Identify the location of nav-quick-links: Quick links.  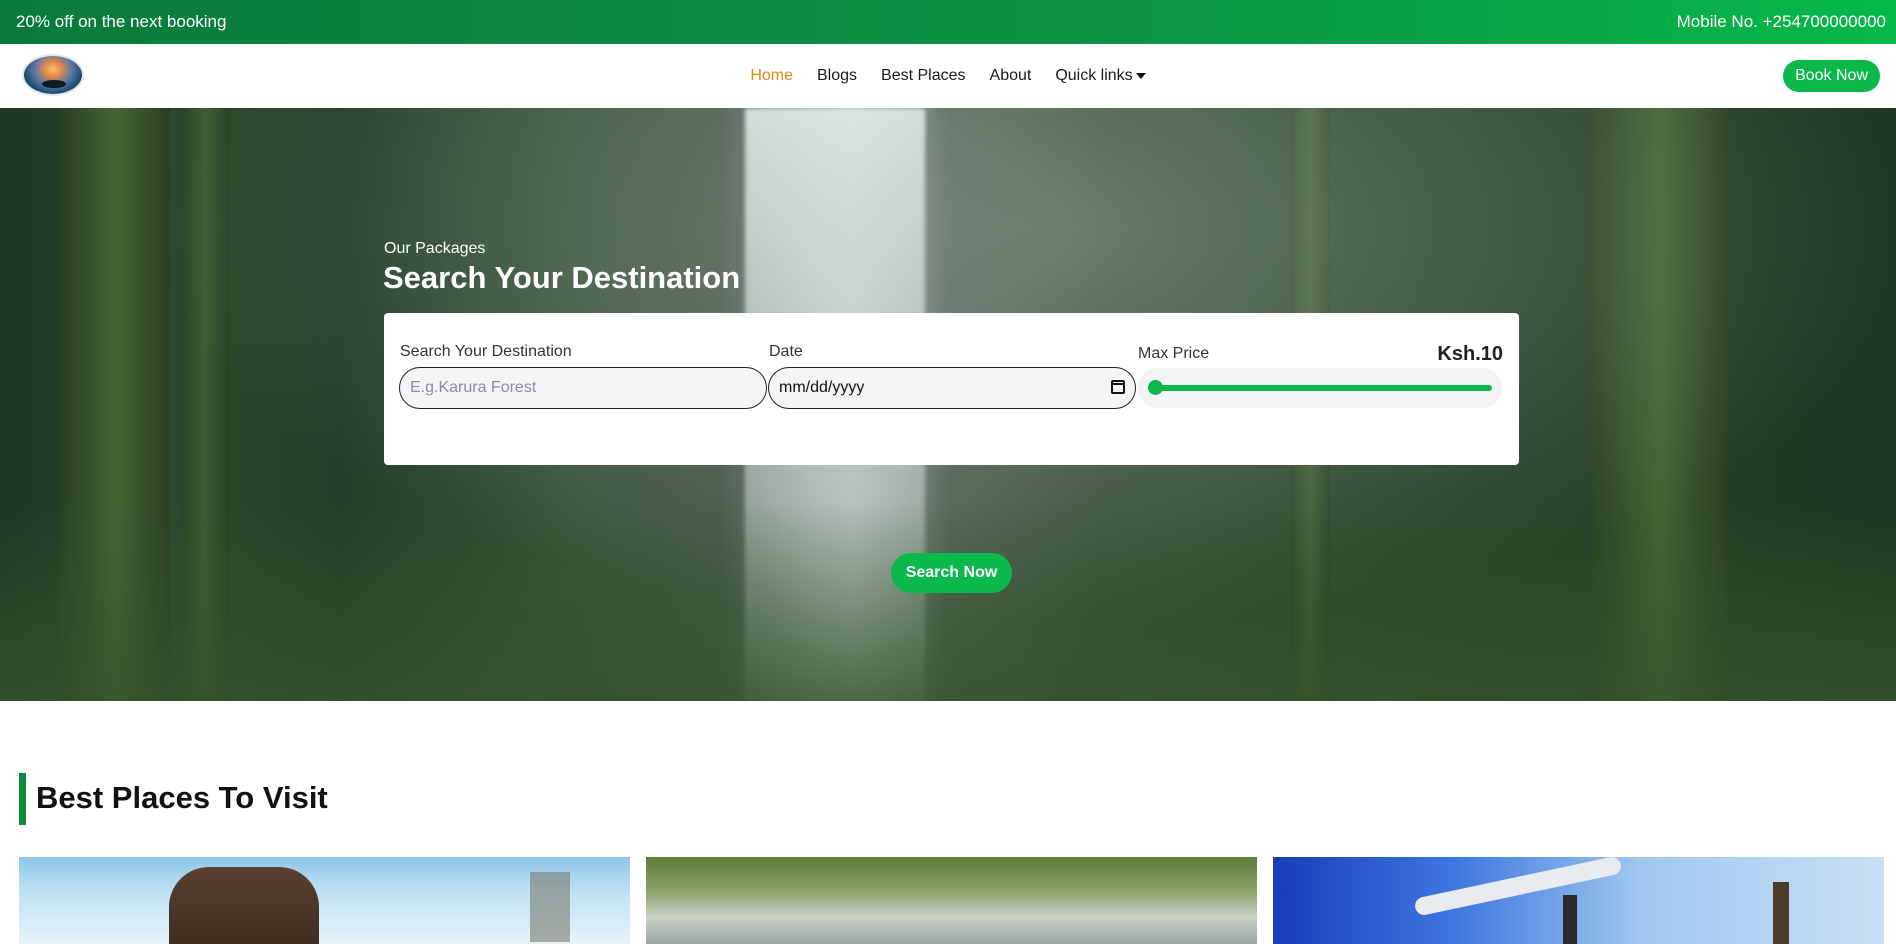
(1100, 76).